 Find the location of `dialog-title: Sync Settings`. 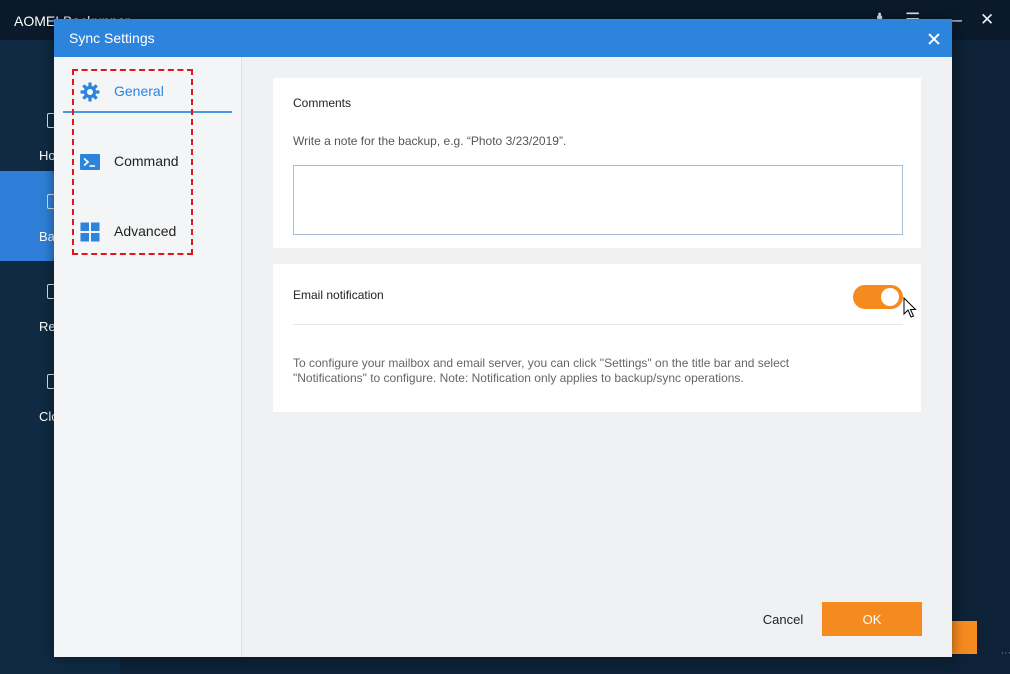

dialog-title: Sync Settings is located at coordinates (112, 38).